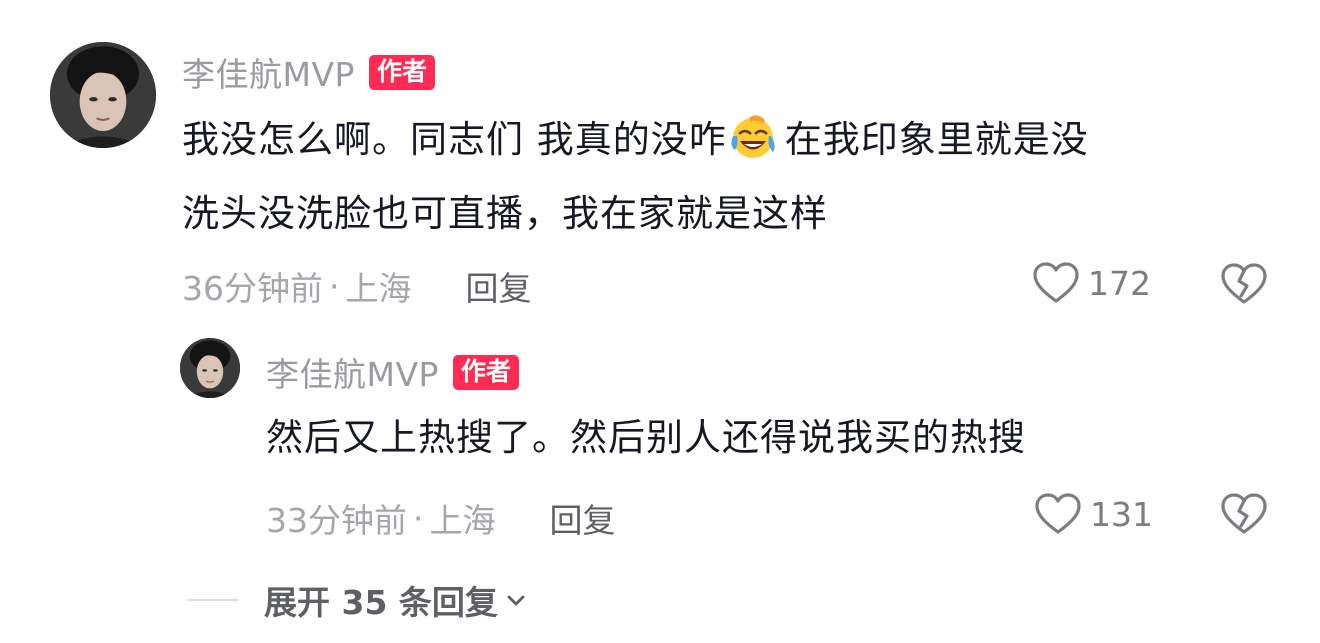  Describe the element at coordinates (213, 600) in the screenshot. I see `divider` at that location.